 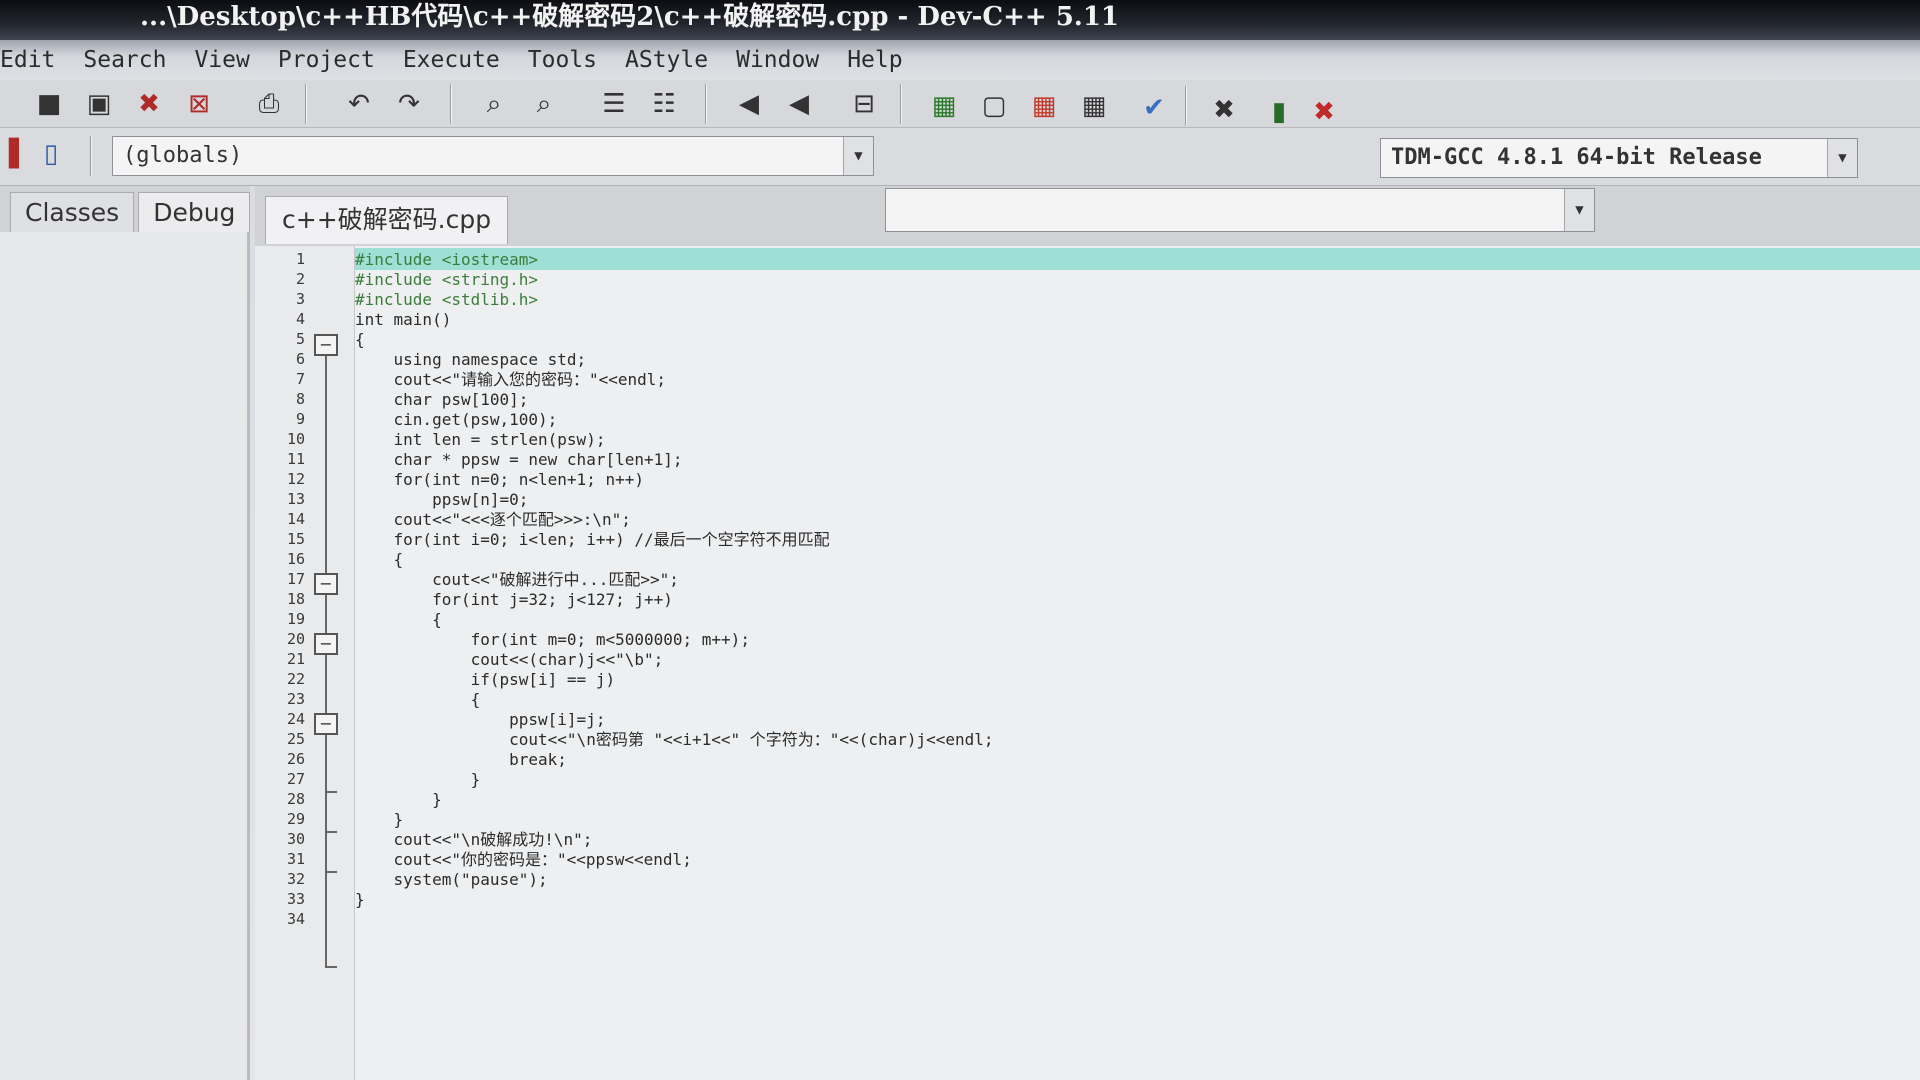 What do you see at coordinates (295, 899) in the screenshot?
I see `line-number: 33` at bounding box center [295, 899].